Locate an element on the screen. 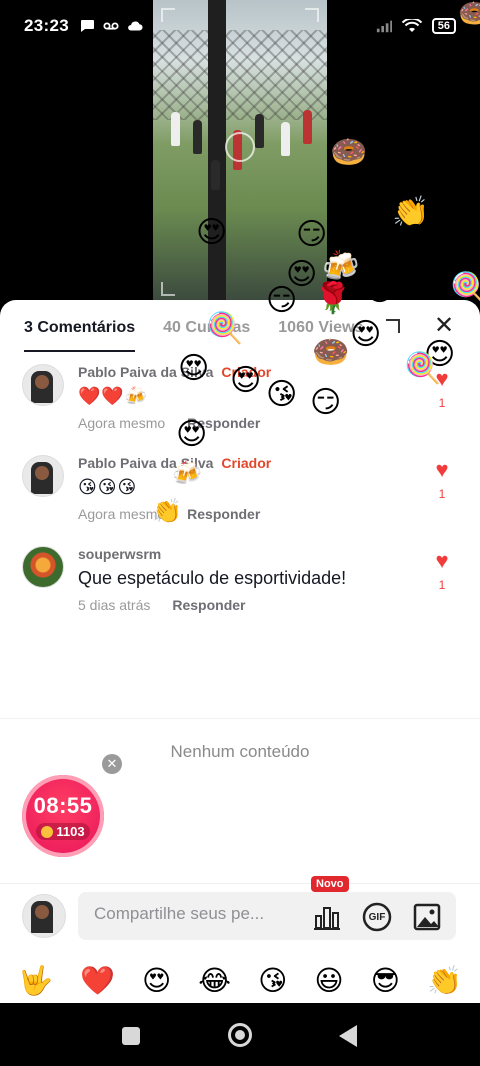 The height and width of the screenshot is (1066, 480). status-bar: 23:23 56 is located at coordinates (240, 26).